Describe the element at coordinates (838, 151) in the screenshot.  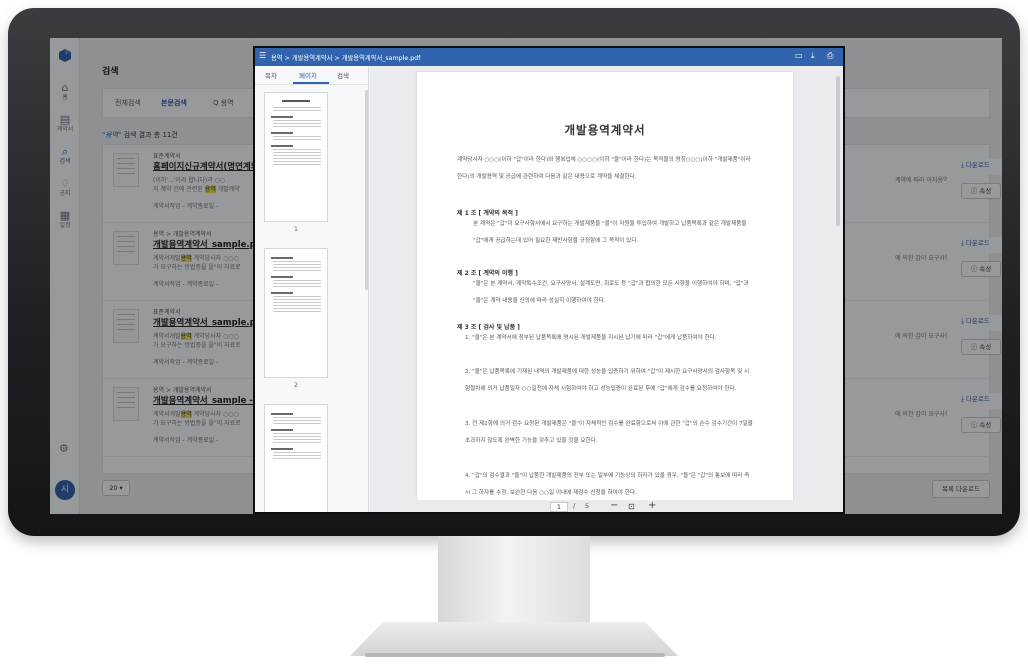
I see `document-scrollbar` at that location.